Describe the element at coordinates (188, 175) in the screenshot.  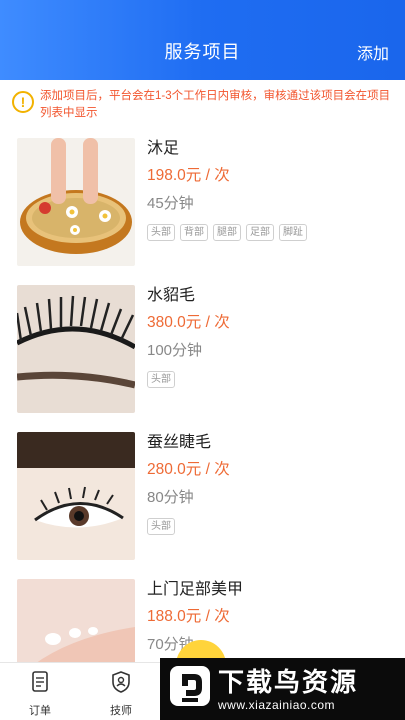
I see `service-price: 198.0元 / 次` at that location.